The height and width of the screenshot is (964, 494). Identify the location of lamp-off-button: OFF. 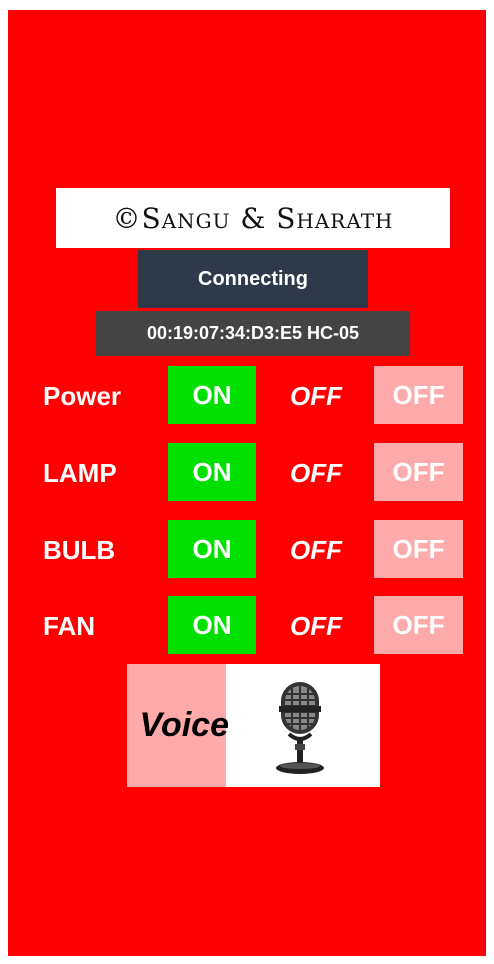
(418, 472).